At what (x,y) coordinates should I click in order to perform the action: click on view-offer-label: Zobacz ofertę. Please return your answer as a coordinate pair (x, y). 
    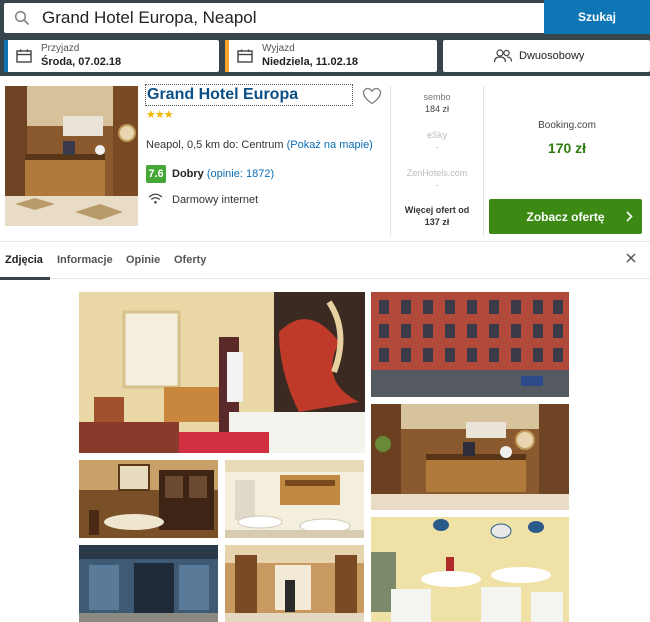
    Looking at the image, I should click on (565, 216).